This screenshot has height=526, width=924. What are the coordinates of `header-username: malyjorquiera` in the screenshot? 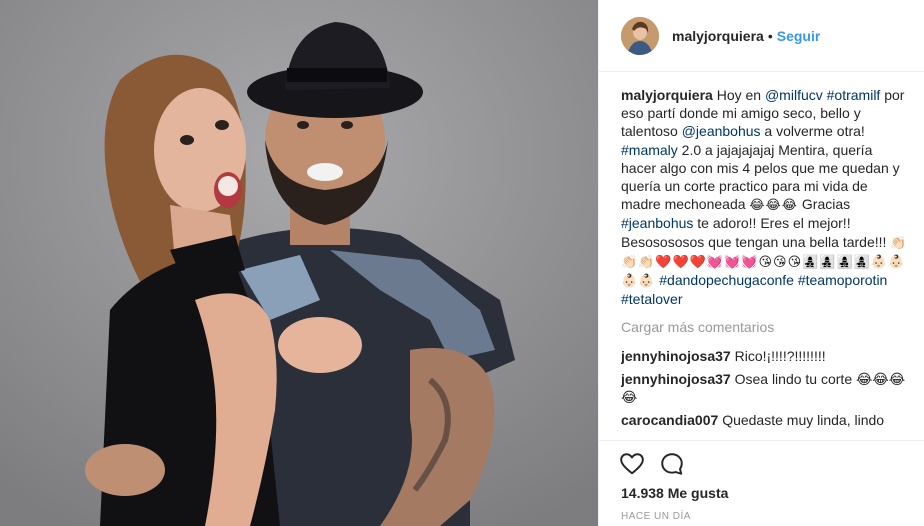 It's located at (718, 36).